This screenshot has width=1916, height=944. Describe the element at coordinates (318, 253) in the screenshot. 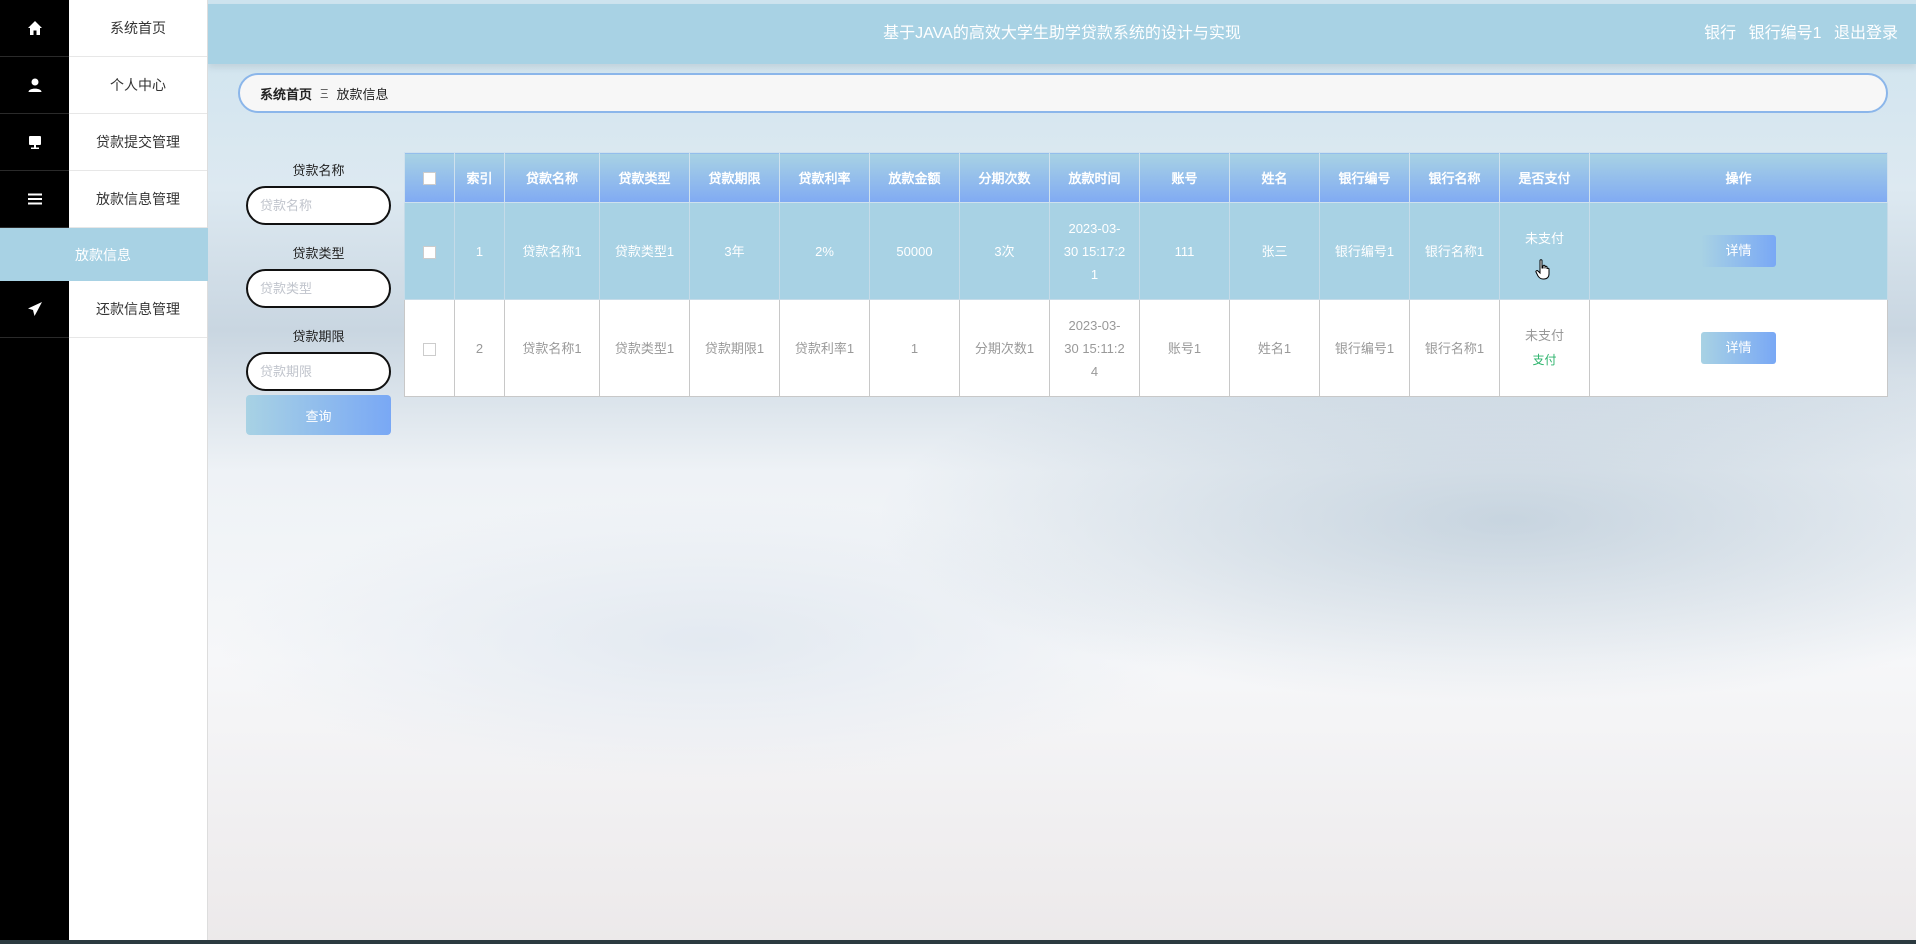

I see `loan-type-label: 贷款类型` at that location.